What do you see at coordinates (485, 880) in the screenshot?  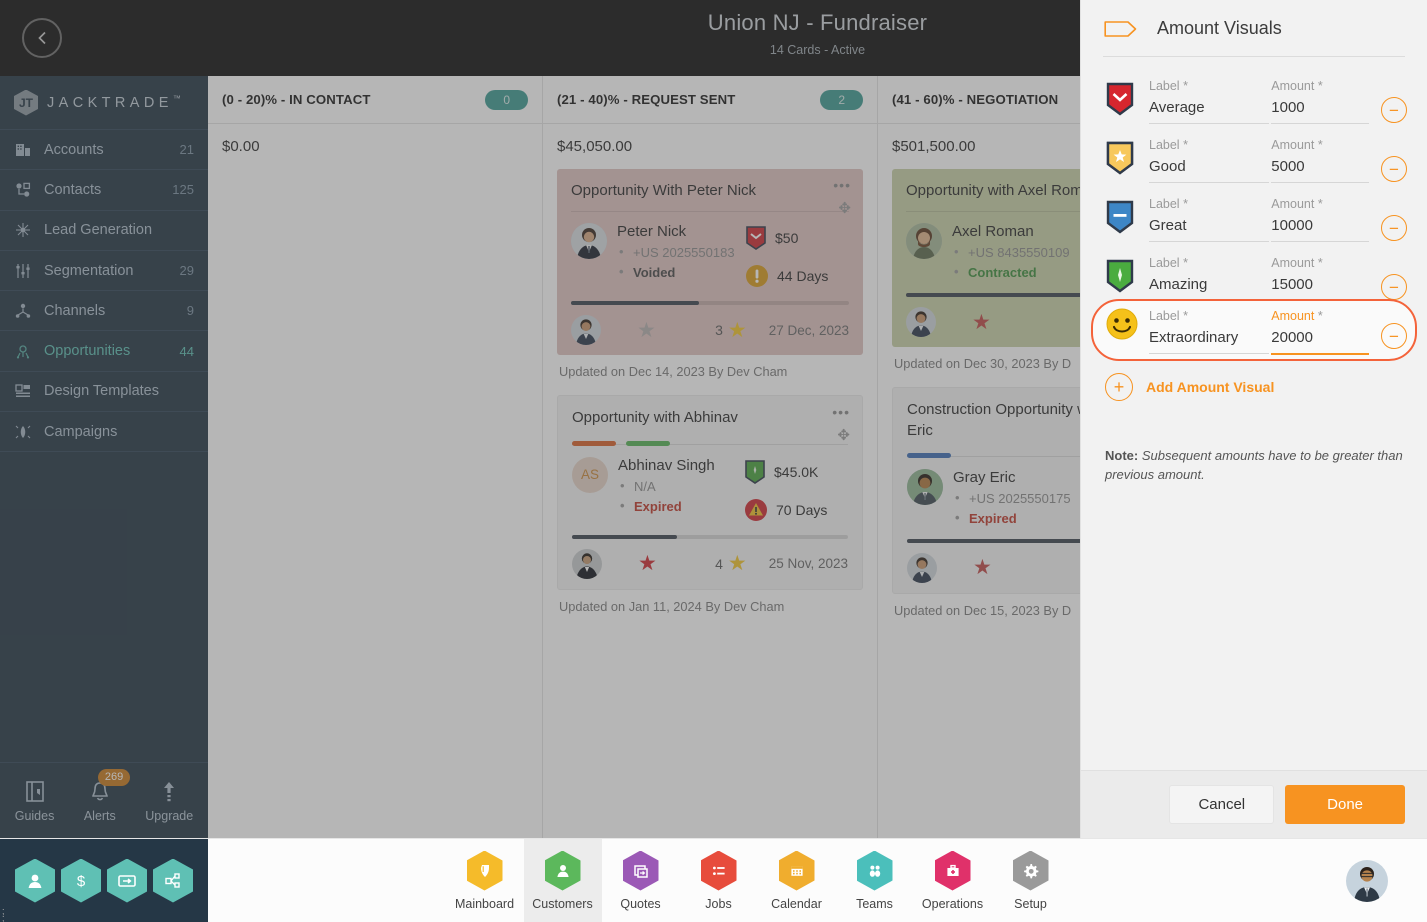 I see `nav-mainboard: Mainboard` at bounding box center [485, 880].